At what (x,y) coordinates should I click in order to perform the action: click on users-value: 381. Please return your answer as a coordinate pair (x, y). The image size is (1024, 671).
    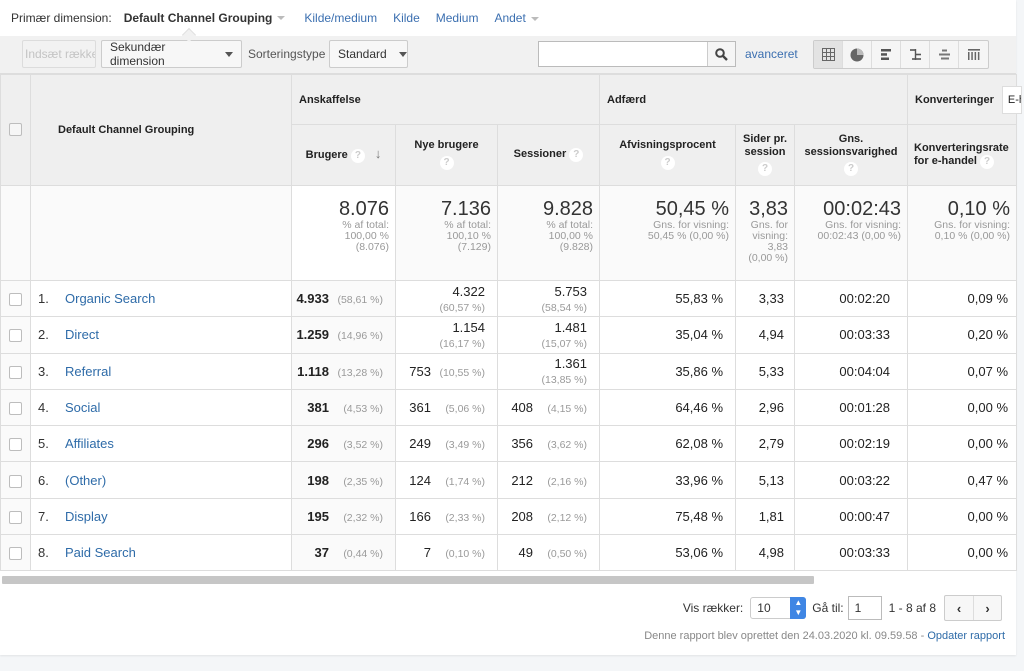
    Looking at the image, I should click on (318, 408).